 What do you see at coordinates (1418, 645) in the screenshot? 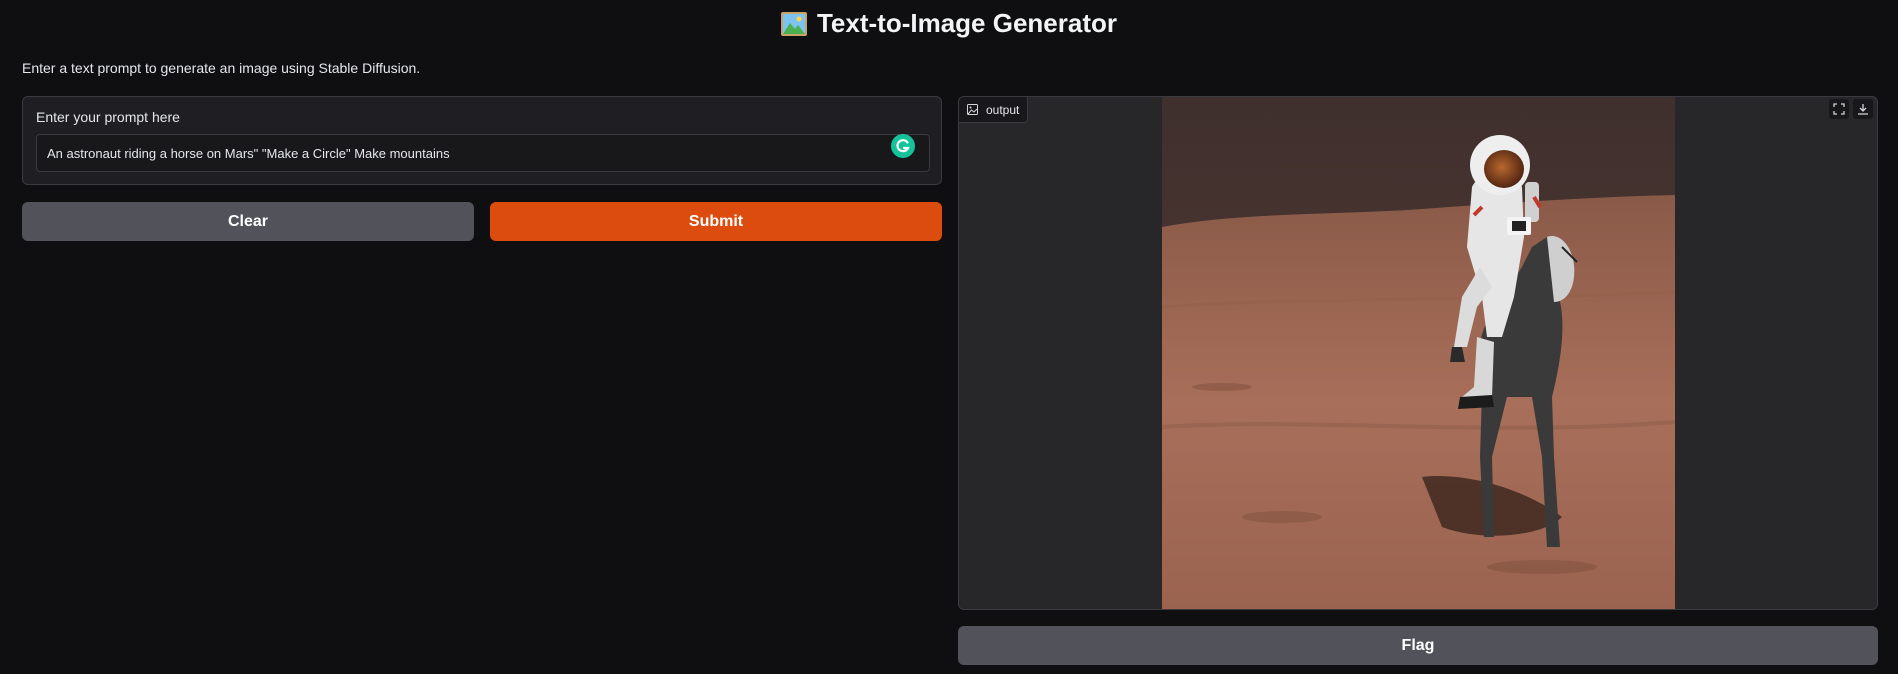
I see `flag-button: Flag` at bounding box center [1418, 645].